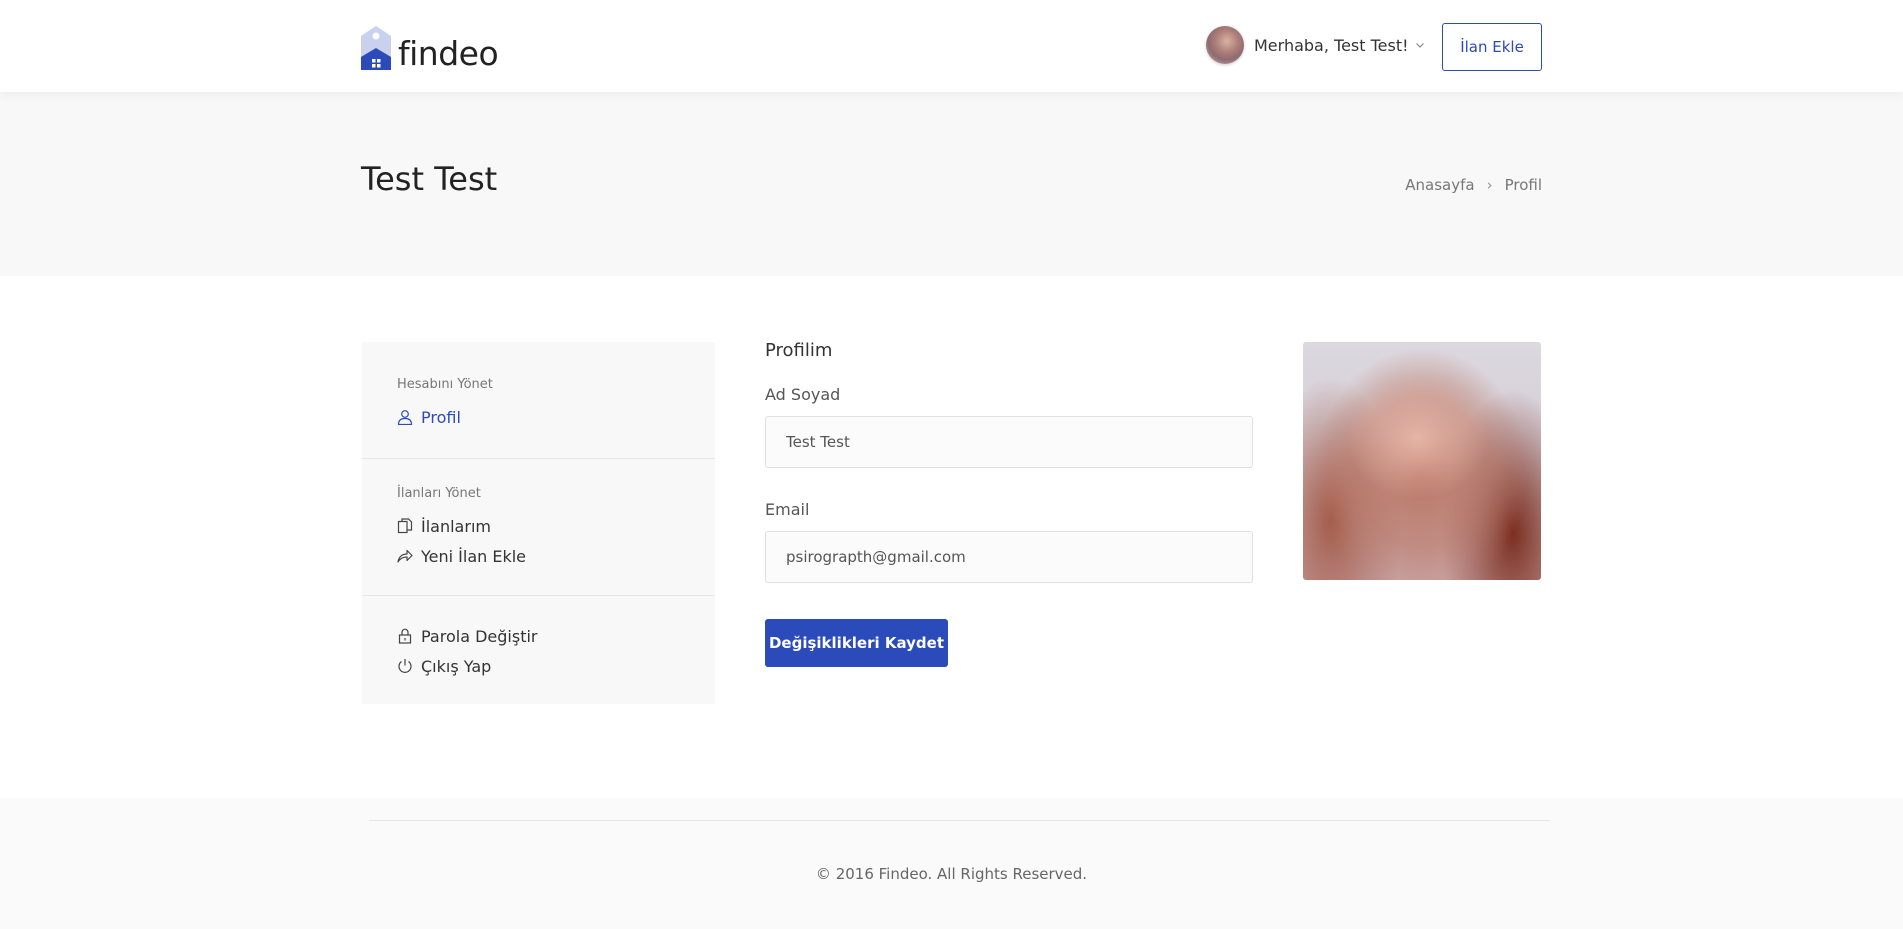  I want to click on sidebar-group-settings: Parola Değiştir Çıkış Yap, so click(538, 638).